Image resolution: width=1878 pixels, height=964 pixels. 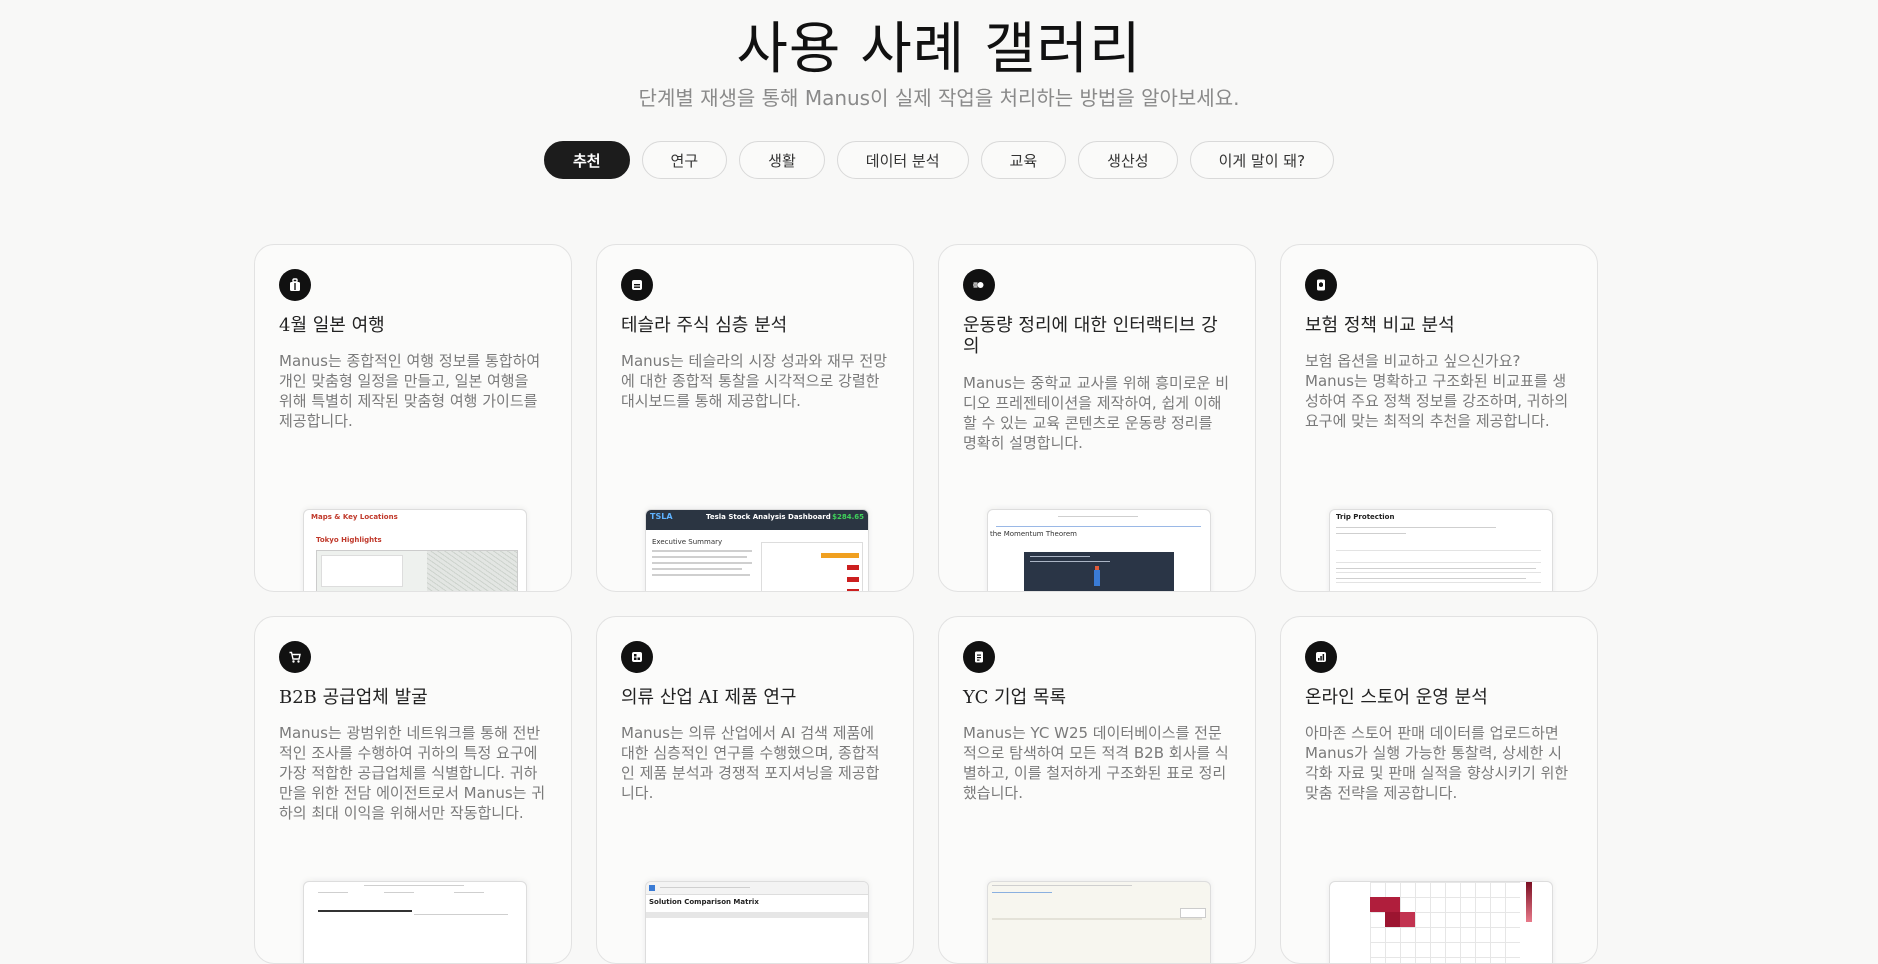 What do you see at coordinates (902, 160) in the screenshot?
I see `tab-data-analysis: 데이터 분석` at bounding box center [902, 160].